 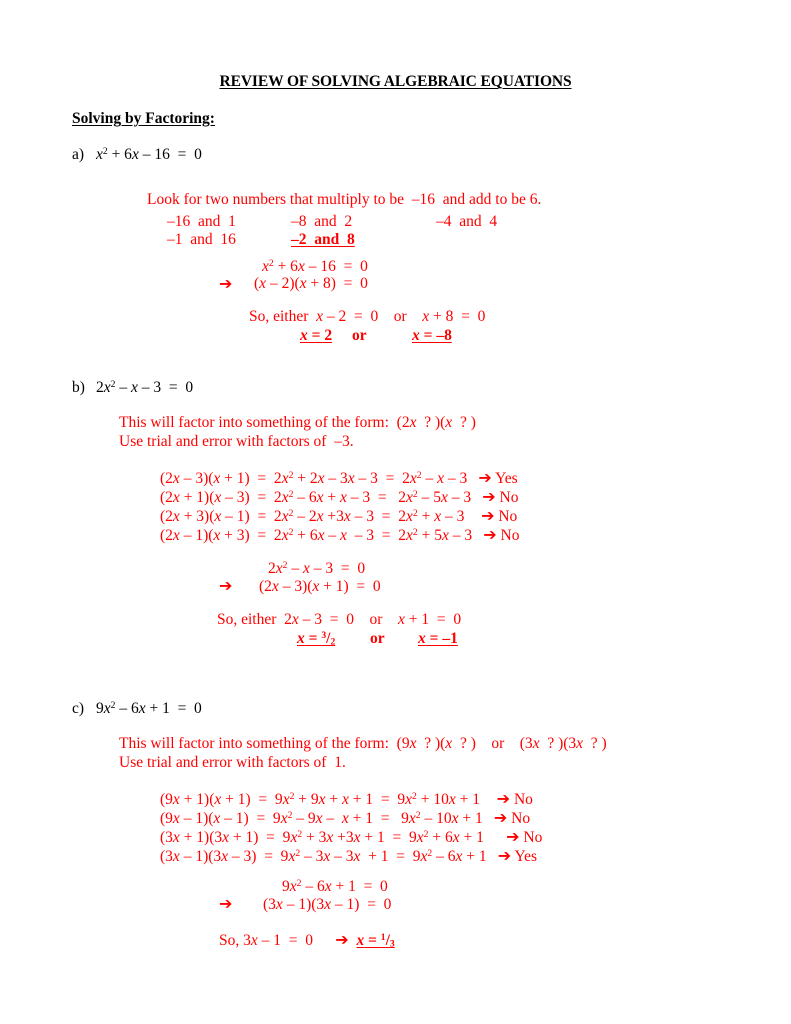 I want to click on problem-a-answer-right: x = –8, so click(x=432, y=335).